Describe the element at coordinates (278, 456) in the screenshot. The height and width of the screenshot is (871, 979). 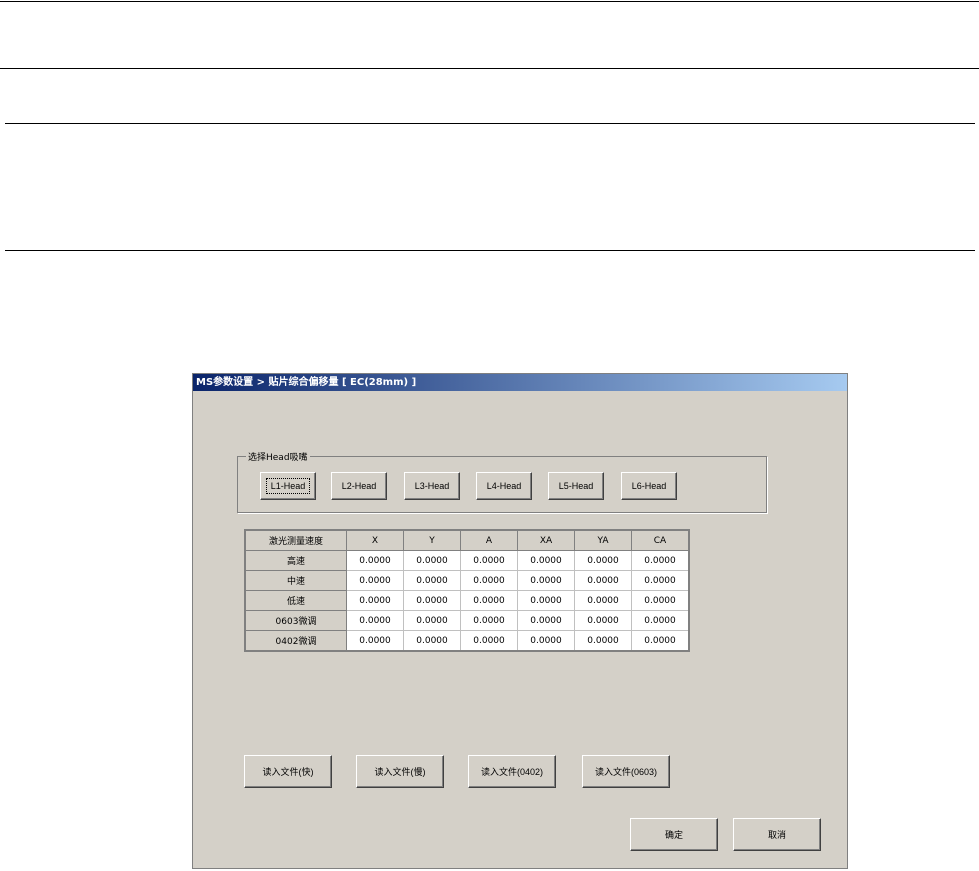
I see `group-label: 选择Head吸嘴` at that location.